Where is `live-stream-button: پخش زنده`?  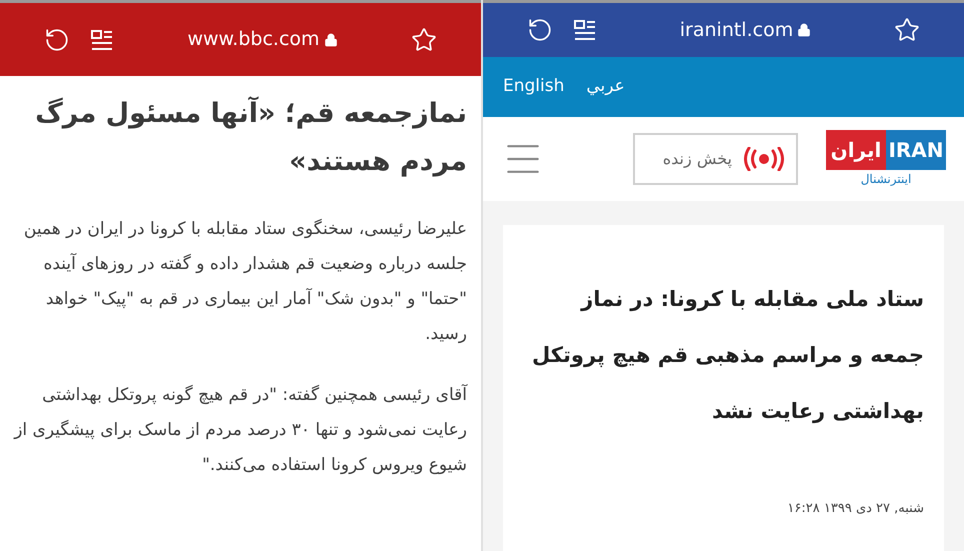
live-stream-button: پخش زنده is located at coordinates (715, 159).